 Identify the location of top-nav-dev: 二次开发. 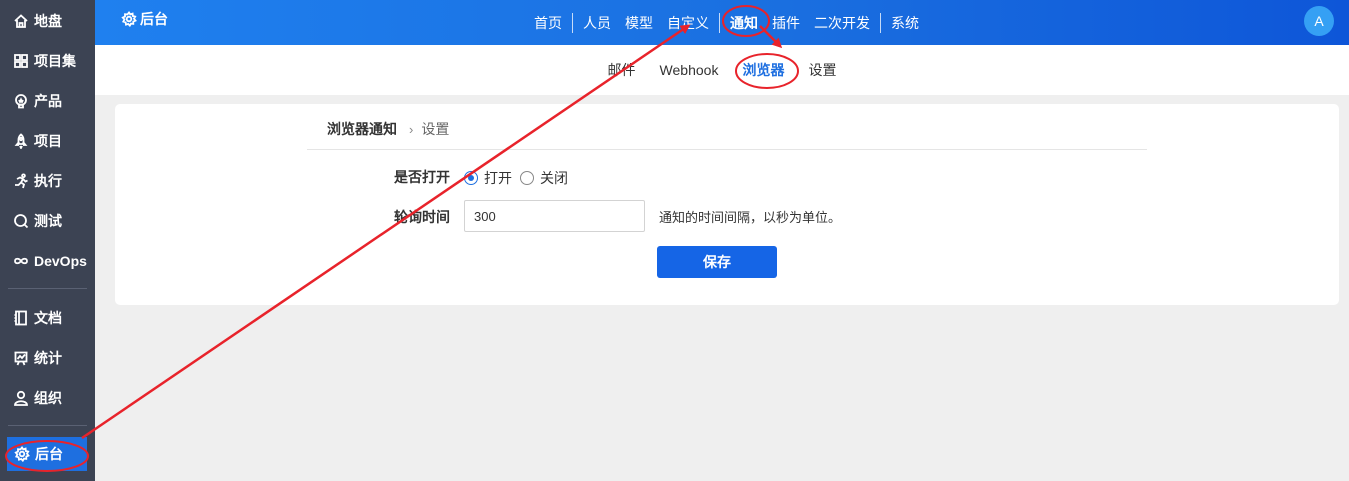
(842, 23).